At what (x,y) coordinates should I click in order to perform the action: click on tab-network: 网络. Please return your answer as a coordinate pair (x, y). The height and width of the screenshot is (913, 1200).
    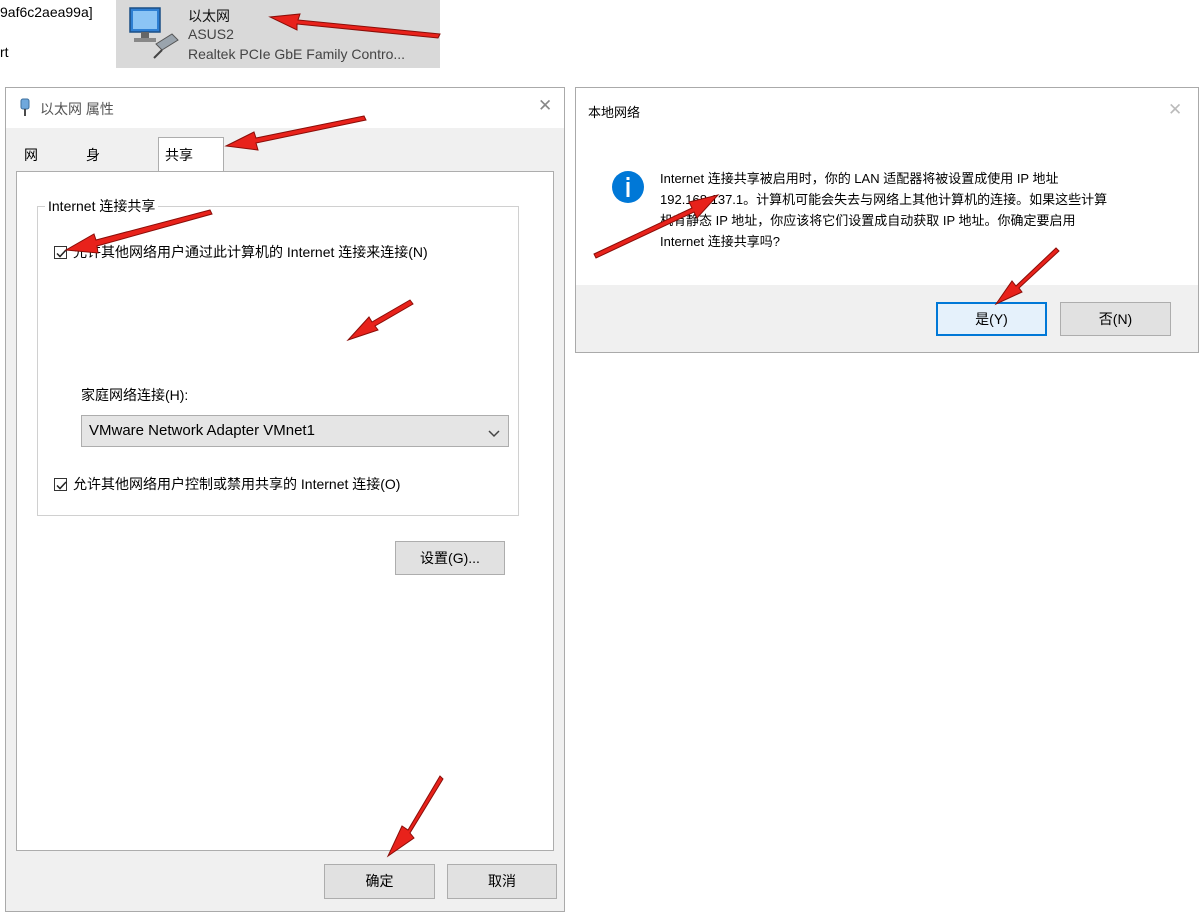
    Looking at the image, I should click on (31, 166).